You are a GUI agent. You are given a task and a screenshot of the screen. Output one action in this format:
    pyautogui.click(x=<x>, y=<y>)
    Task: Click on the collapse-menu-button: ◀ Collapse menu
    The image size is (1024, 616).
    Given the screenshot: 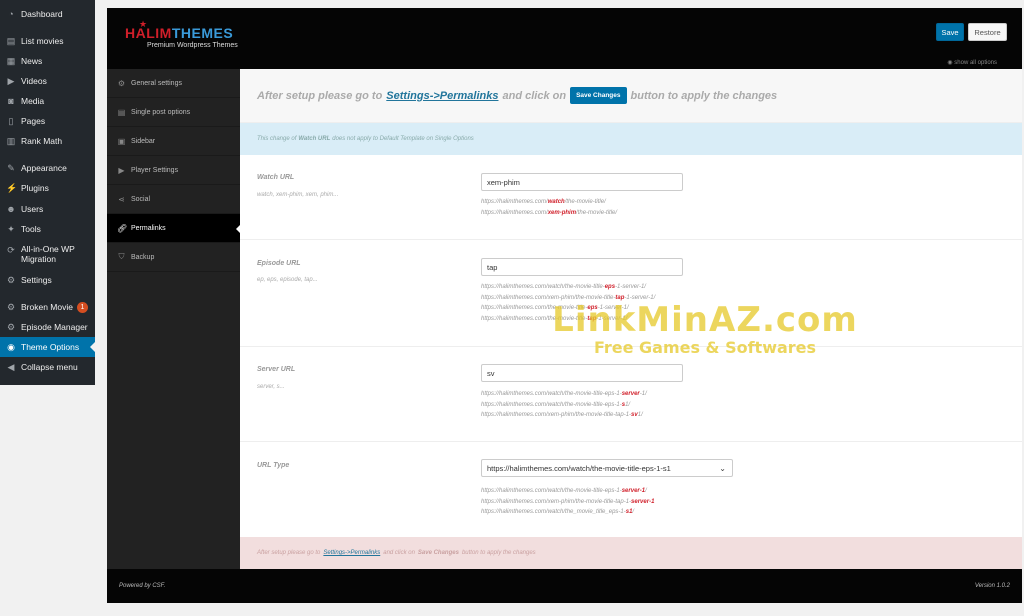 What is the action you would take?
    pyautogui.click(x=47, y=367)
    